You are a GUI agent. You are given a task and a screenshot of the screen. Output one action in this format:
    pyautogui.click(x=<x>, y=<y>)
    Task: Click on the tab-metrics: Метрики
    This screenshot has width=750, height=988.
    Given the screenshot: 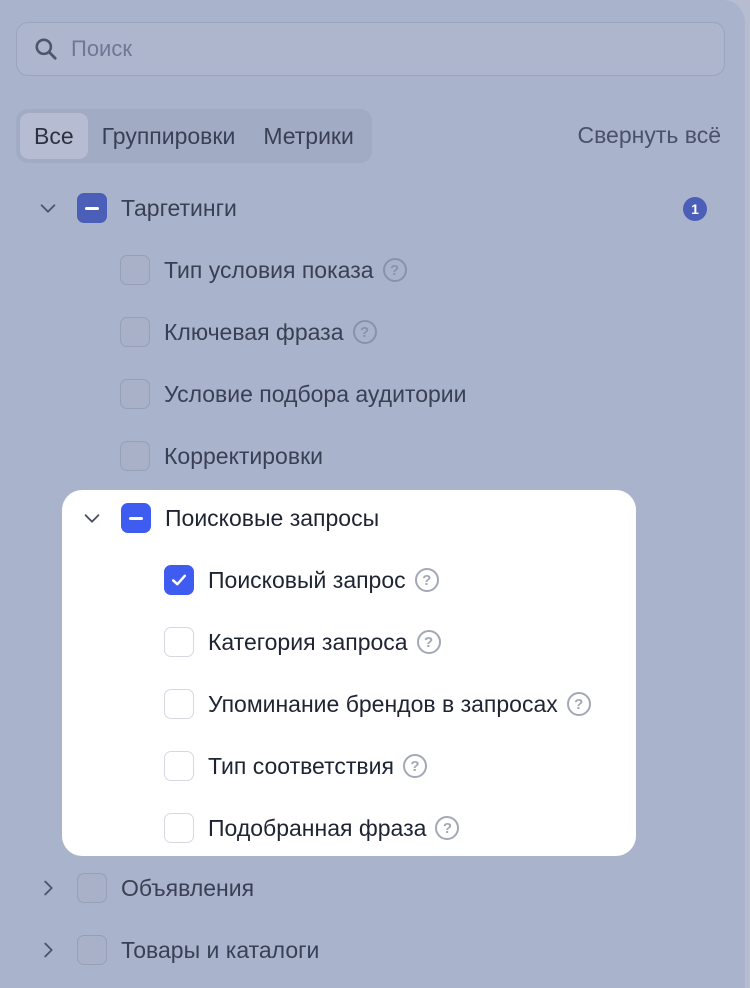 What is the action you would take?
    pyautogui.click(x=308, y=136)
    